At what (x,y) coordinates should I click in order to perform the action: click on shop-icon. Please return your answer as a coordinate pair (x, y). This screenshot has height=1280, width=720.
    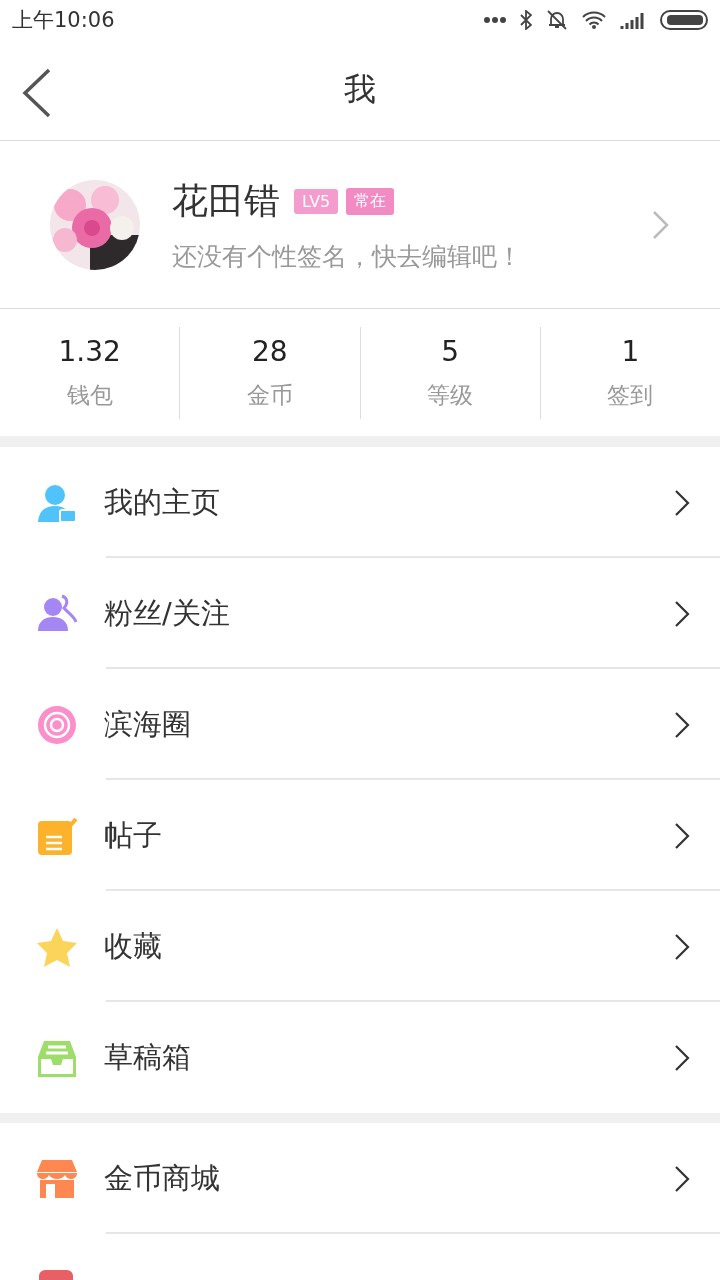
    Looking at the image, I should click on (57, 1178).